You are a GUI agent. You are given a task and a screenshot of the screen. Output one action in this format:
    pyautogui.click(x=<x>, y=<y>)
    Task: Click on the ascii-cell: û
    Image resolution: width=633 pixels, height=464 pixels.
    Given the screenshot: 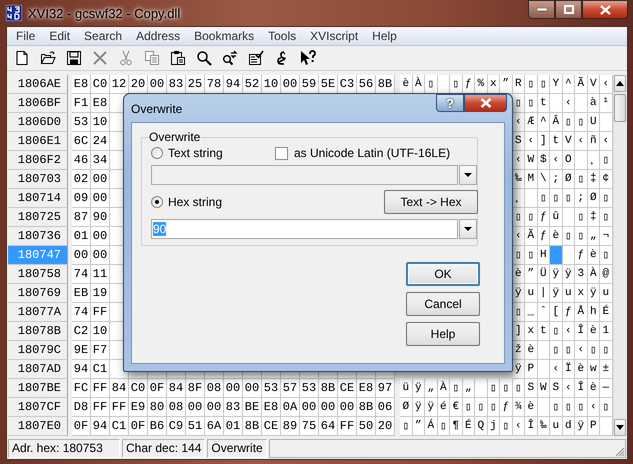 What is the action you would take?
    pyautogui.click(x=556, y=217)
    